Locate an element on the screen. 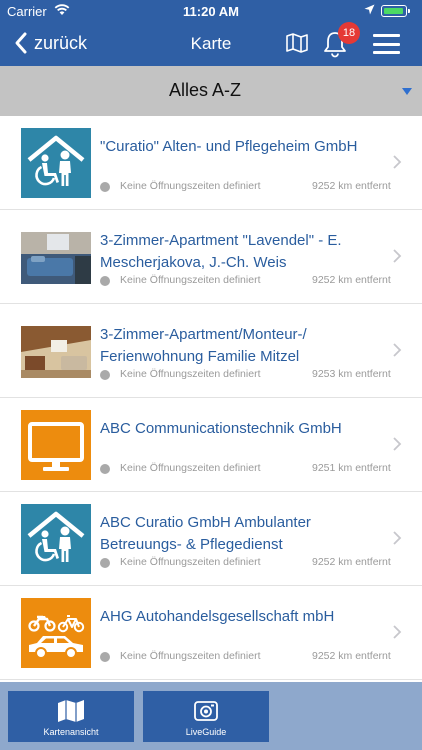 This screenshot has height=750, width=422. dropdown-arrow-icon is located at coordinates (407, 91).